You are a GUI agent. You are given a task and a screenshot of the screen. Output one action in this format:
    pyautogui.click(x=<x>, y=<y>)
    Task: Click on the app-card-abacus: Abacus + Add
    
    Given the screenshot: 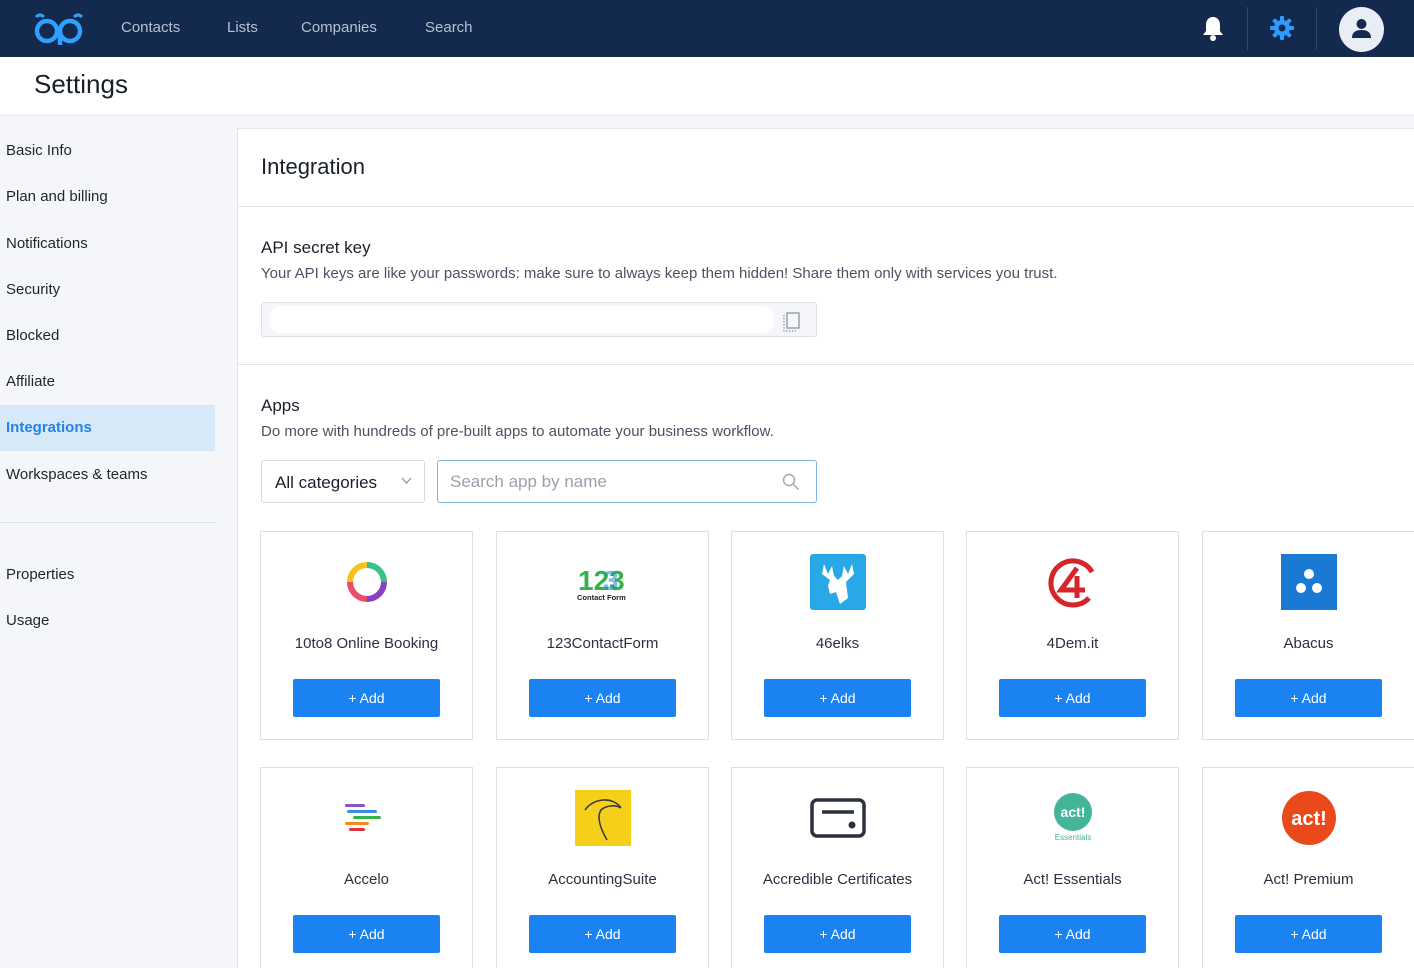 What is the action you would take?
    pyautogui.click(x=1308, y=635)
    